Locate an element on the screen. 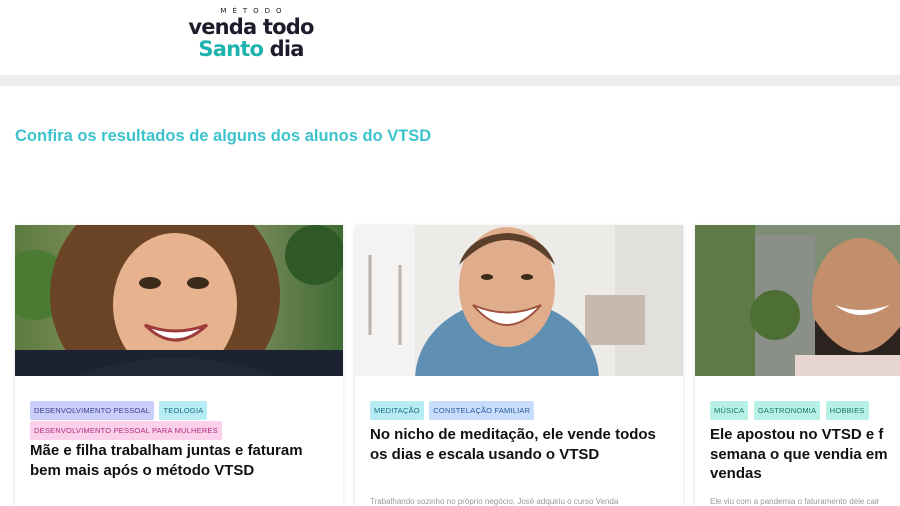  card-title-line: Ele apostou no VTSD e f is located at coordinates (797, 434).